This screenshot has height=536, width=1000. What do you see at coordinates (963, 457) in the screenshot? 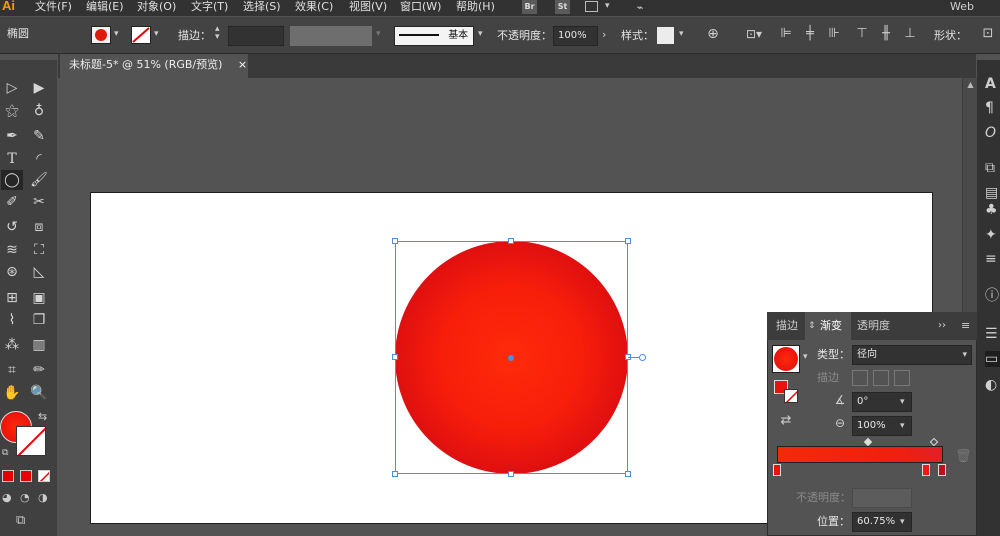
I see `delete-stop-icon: 🗑` at bounding box center [963, 457].